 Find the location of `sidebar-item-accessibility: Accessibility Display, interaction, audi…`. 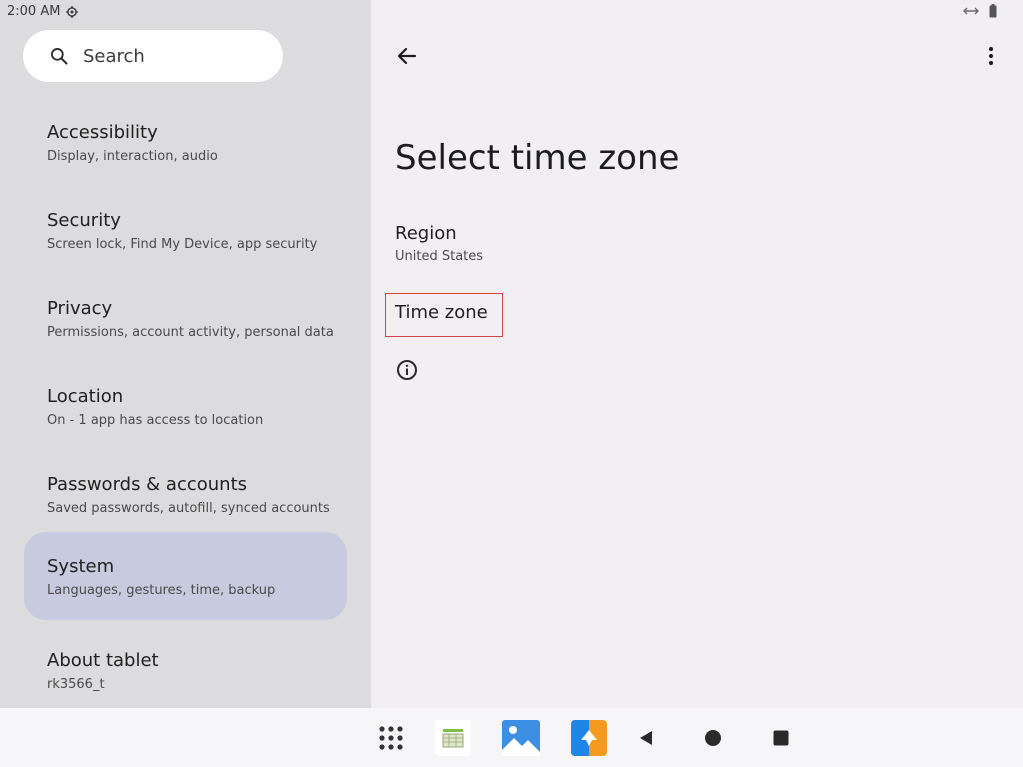

sidebar-item-accessibility: Accessibility Display, interaction, audi… is located at coordinates (185, 150).